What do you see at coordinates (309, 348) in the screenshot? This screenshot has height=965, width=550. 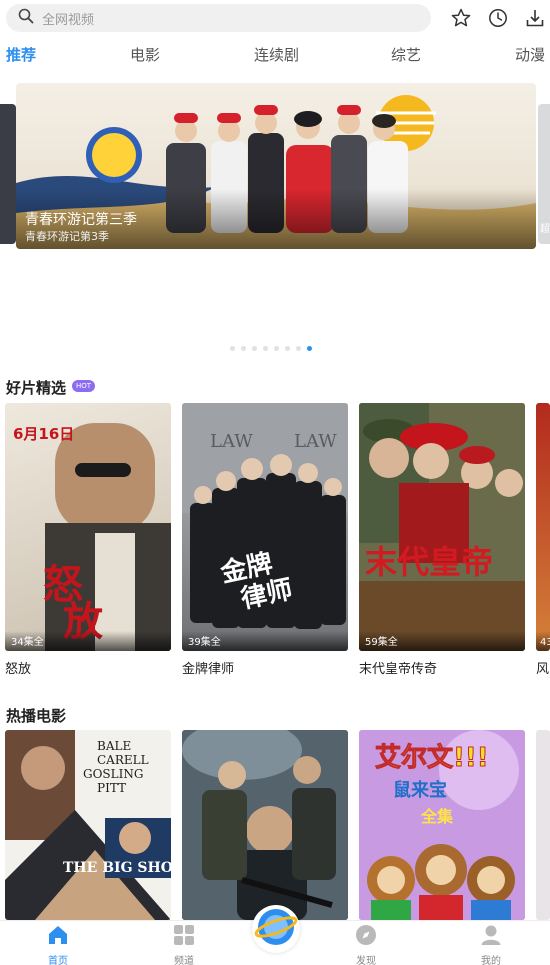 I see `carousel-dot-active` at bounding box center [309, 348].